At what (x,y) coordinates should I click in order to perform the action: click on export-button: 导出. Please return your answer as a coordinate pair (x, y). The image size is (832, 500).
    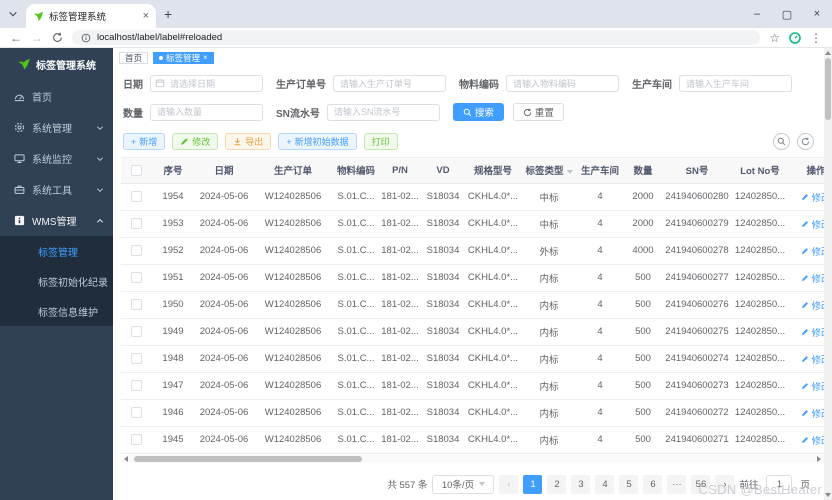
    Looking at the image, I should click on (248, 141).